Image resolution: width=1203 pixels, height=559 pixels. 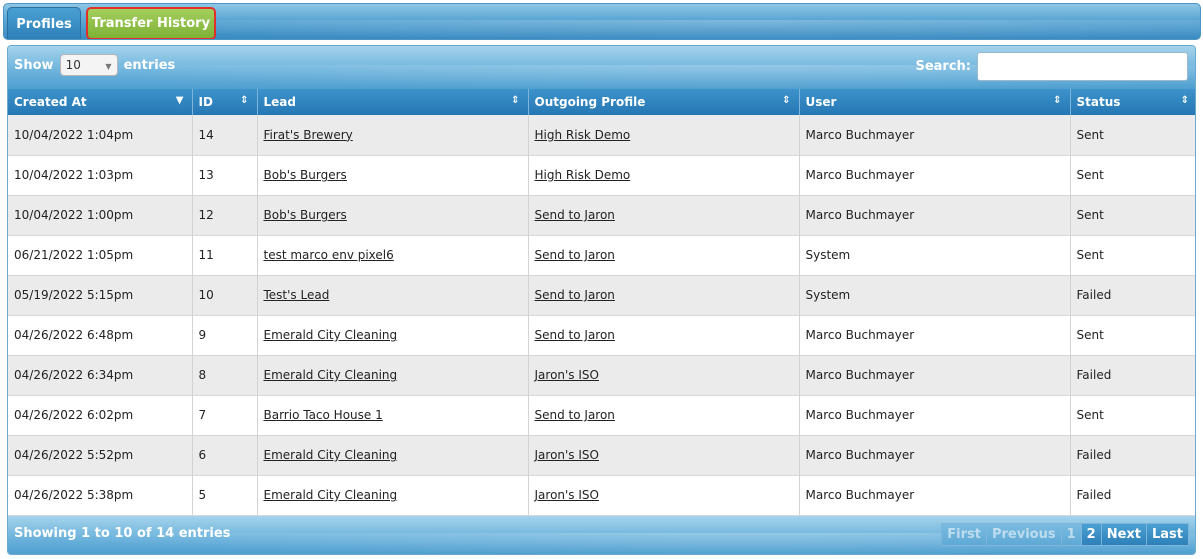 I want to click on cell-id: 8, so click(x=224, y=375).